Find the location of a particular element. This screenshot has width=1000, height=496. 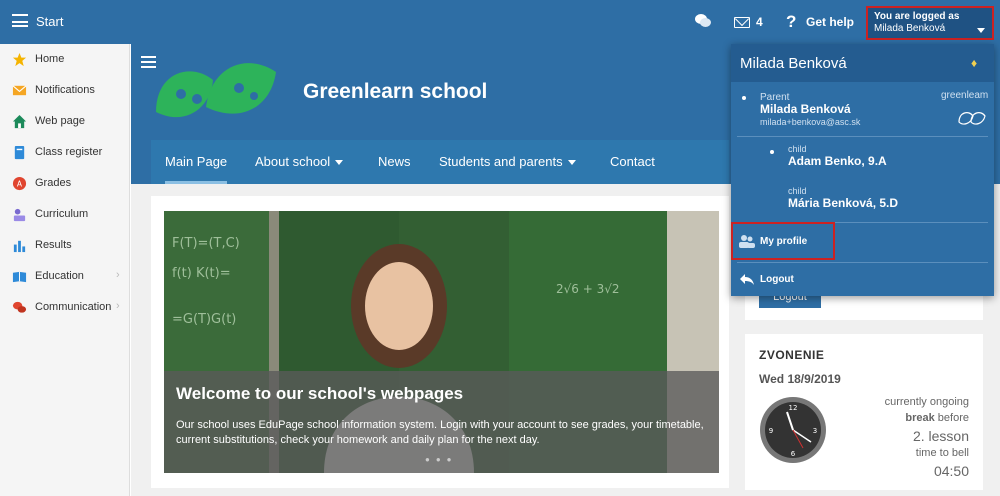

sidebar-item-label: Home is located at coordinates (50, 59).